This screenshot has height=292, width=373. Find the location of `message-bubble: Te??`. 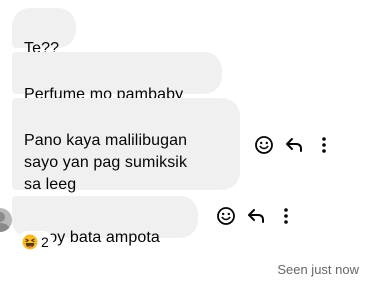

message-bubble: Te?? is located at coordinates (44, 32).